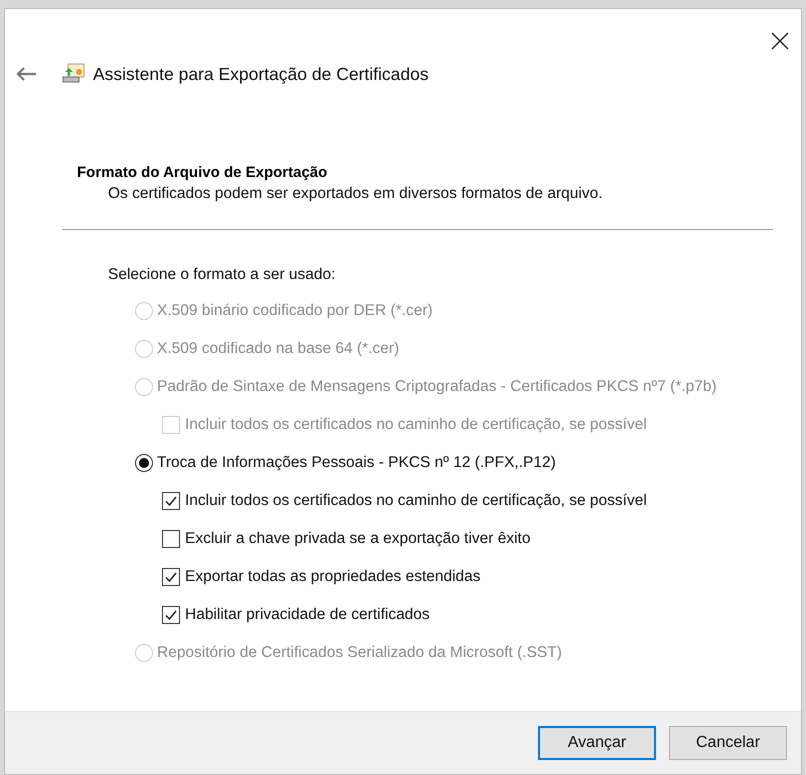 The width and height of the screenshot is (806, 775). I want to click on checkbox-option: Exportar todas as propriedades estendidas, so click(481, 577).